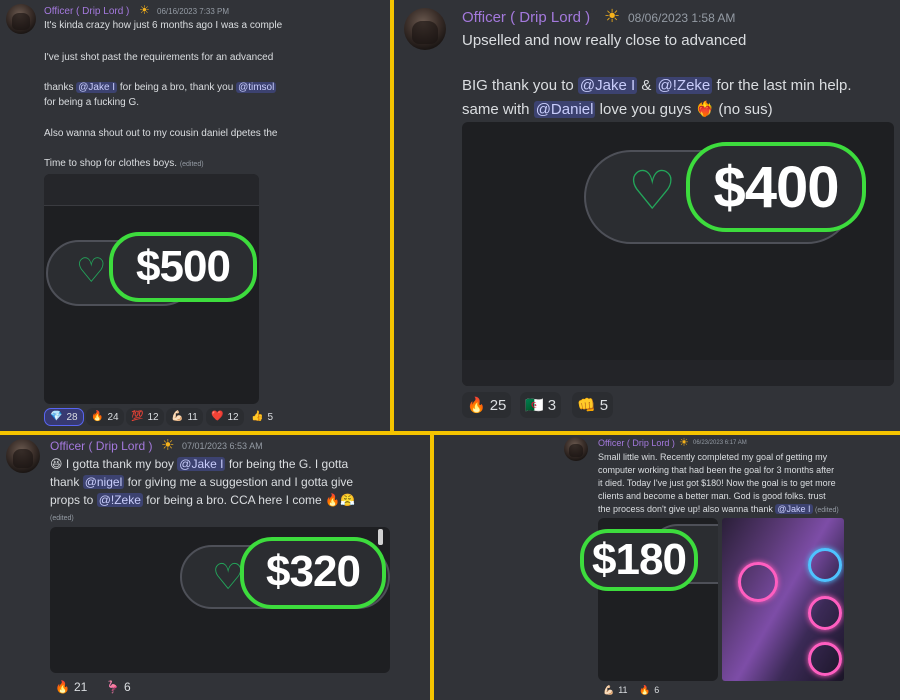  Describe the element at coordinates (103, 482) in the screenshot. I see `mention-nigel: @nigel` at that location.